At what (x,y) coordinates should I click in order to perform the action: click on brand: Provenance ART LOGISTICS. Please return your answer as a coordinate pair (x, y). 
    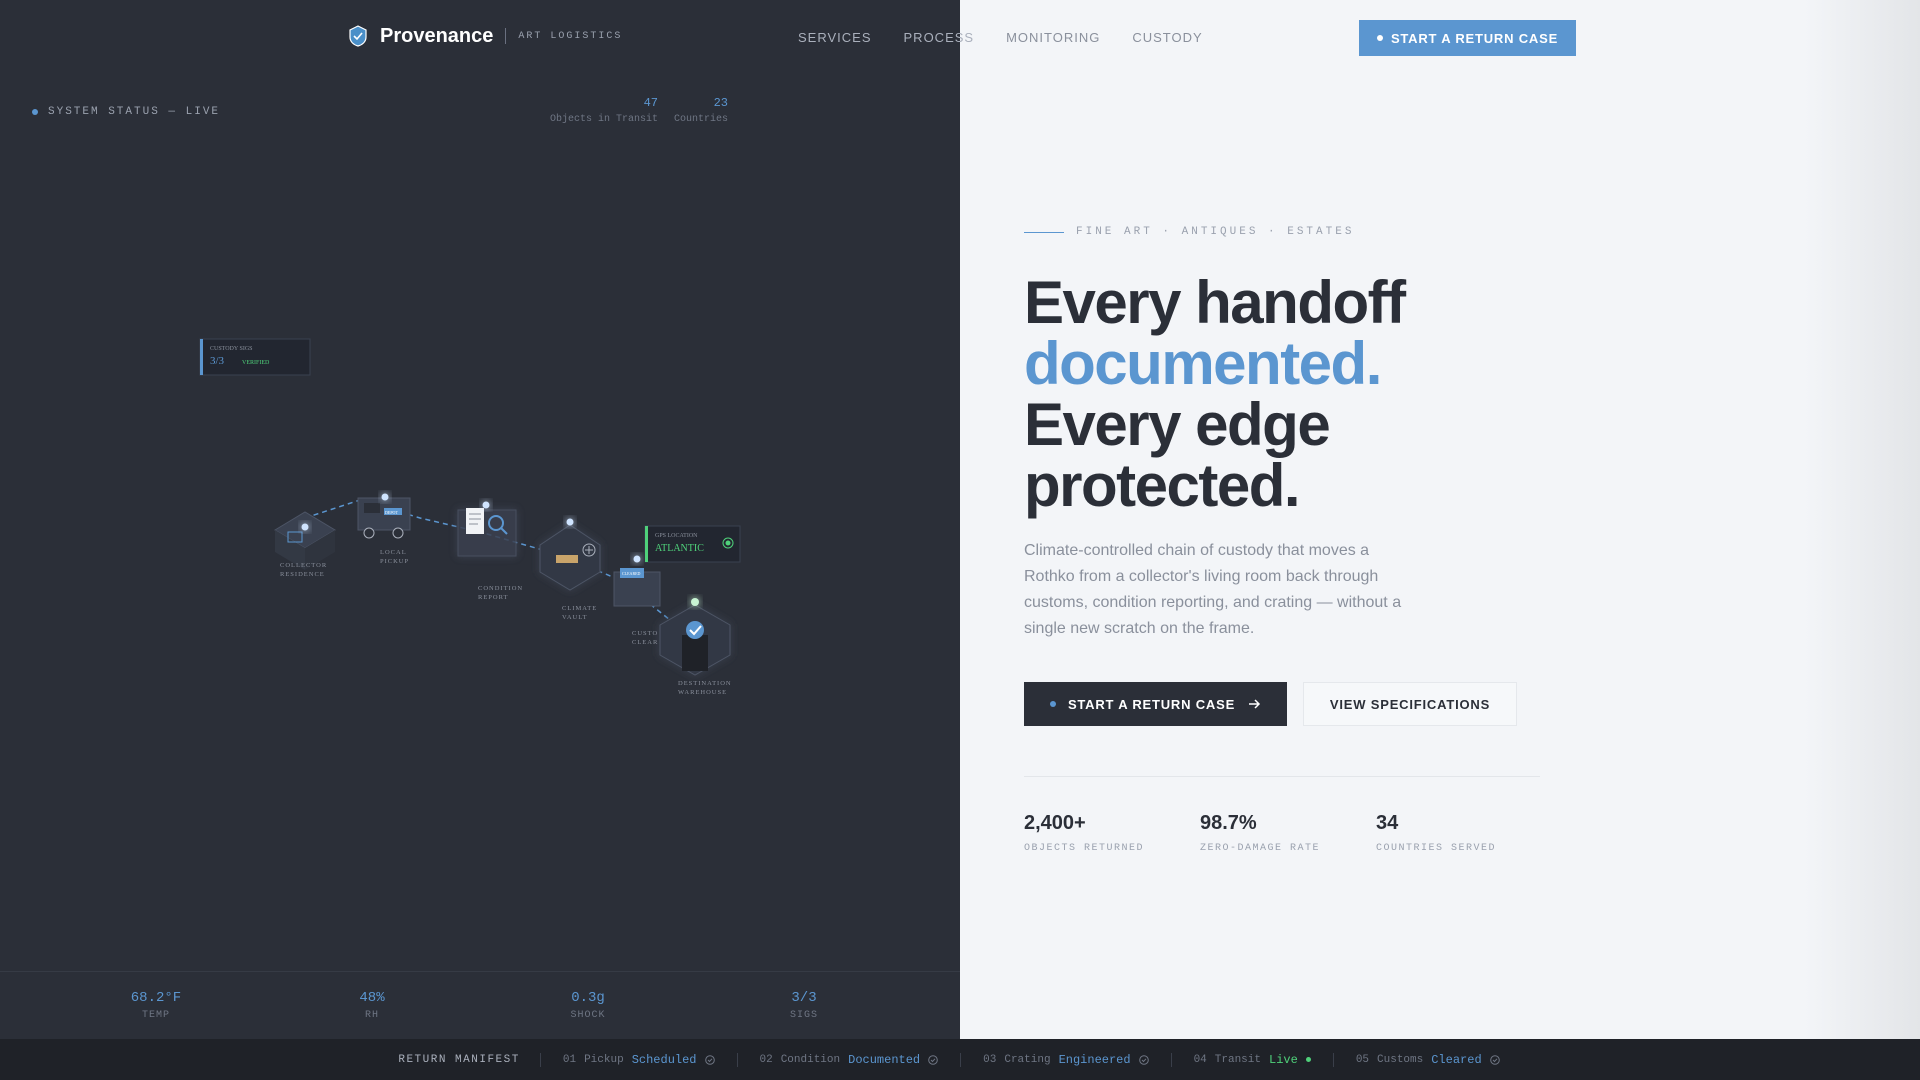
    Looking at the image, I should click on (484, 36).